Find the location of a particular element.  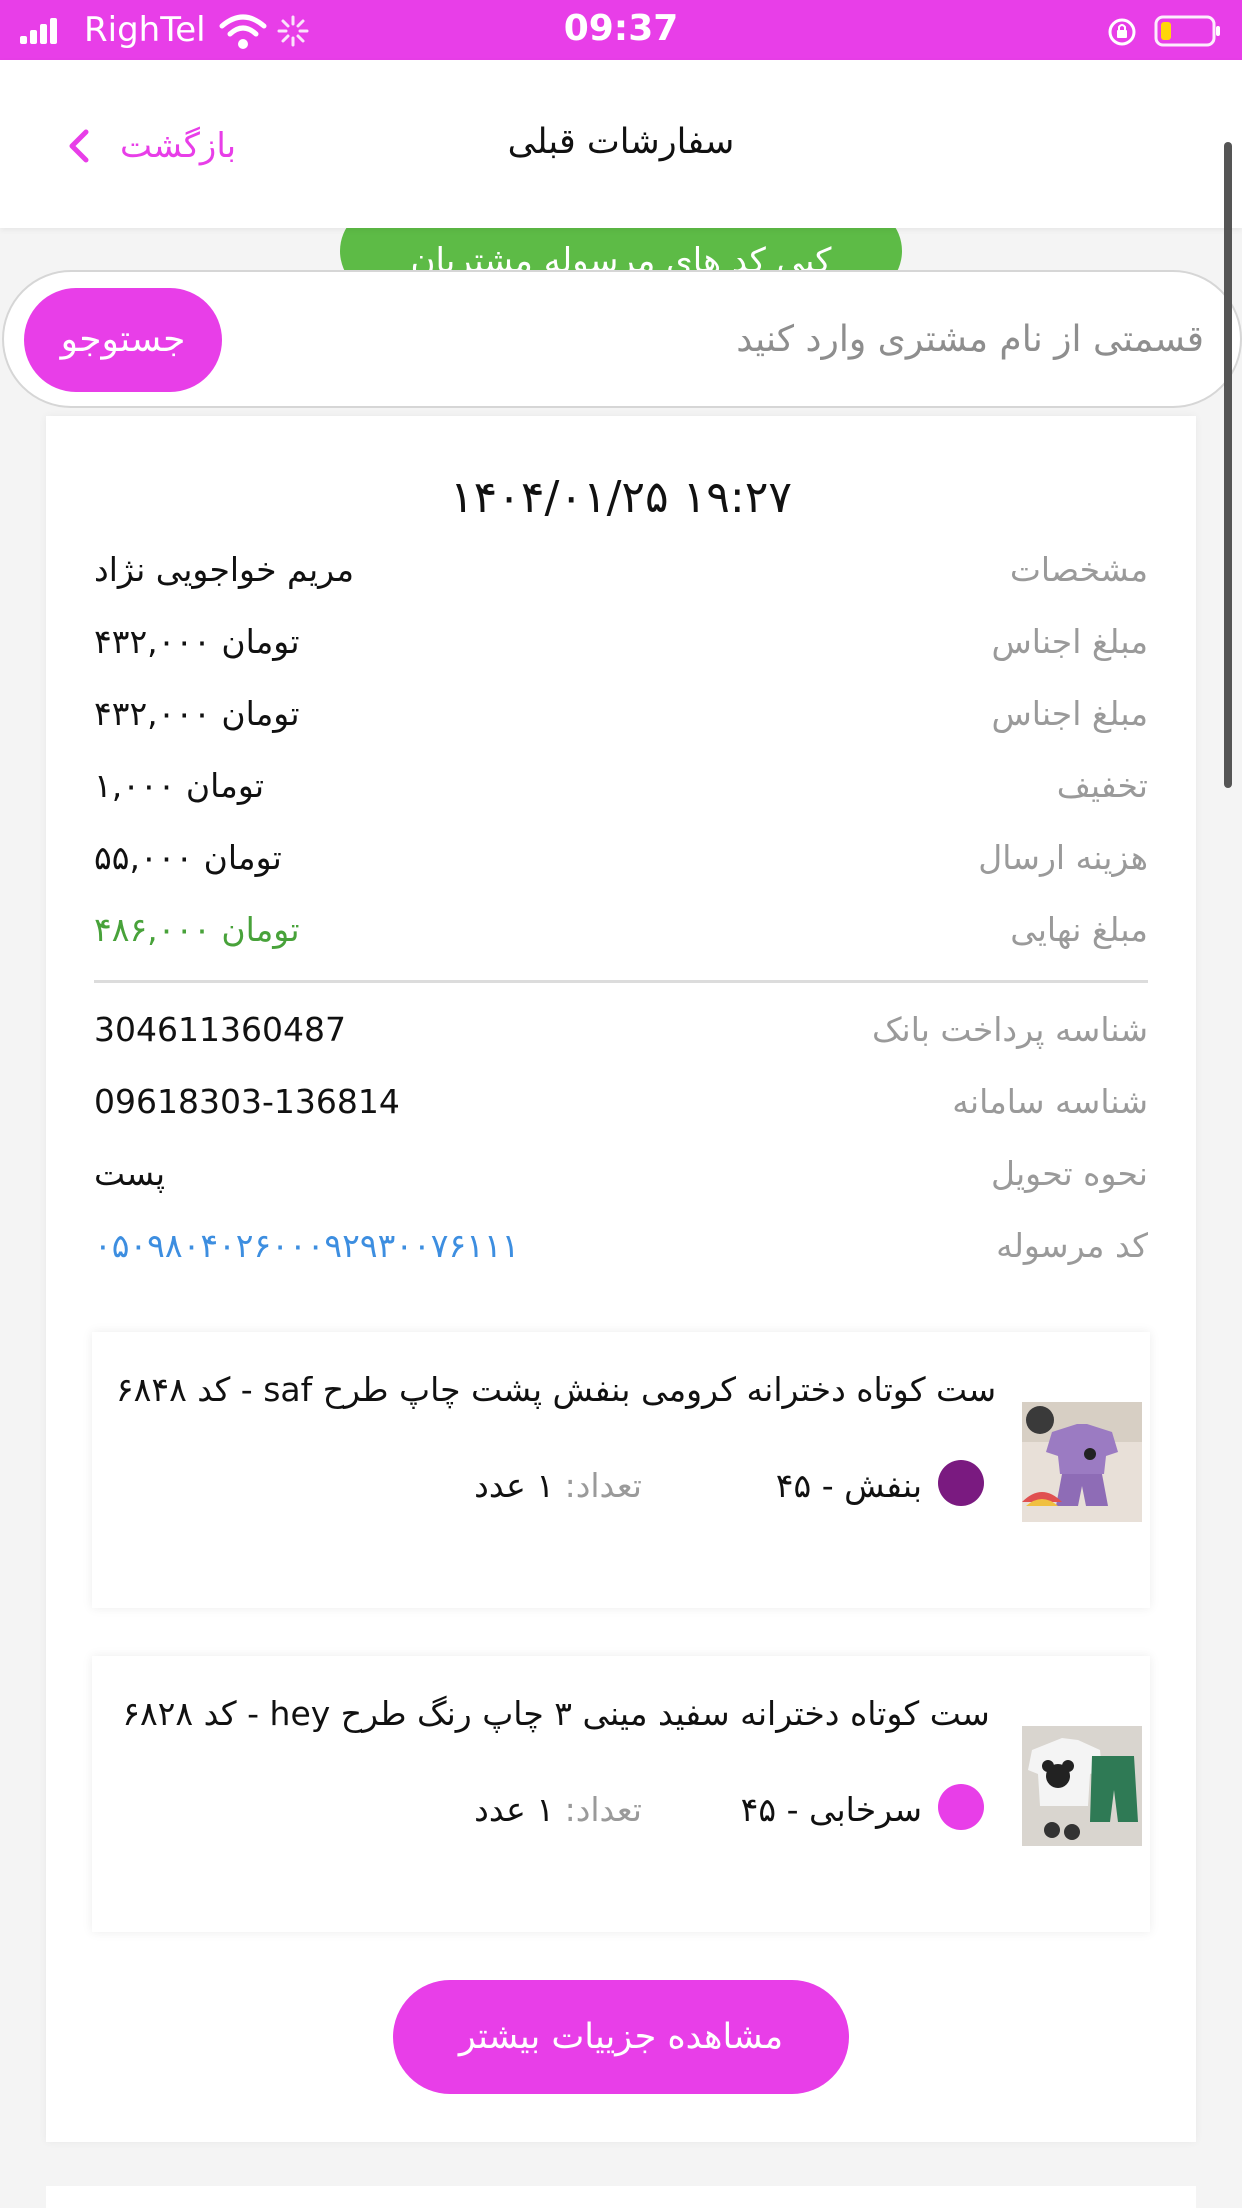

next-order-card is located at coordinates (621, 2197).